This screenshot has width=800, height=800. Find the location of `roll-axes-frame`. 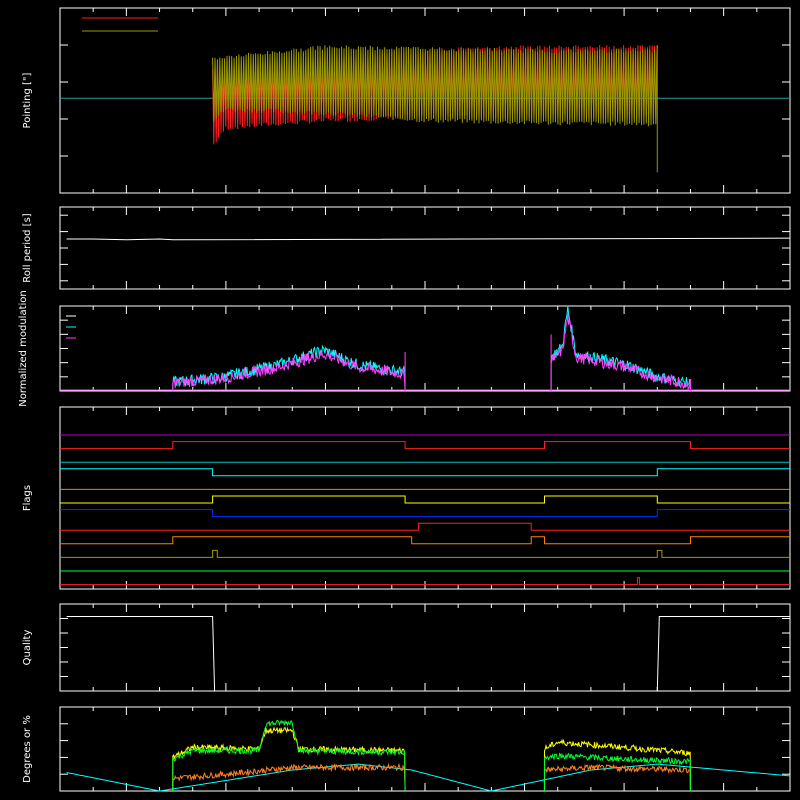

roll-axes-frame is located at coordinates (425, 248).